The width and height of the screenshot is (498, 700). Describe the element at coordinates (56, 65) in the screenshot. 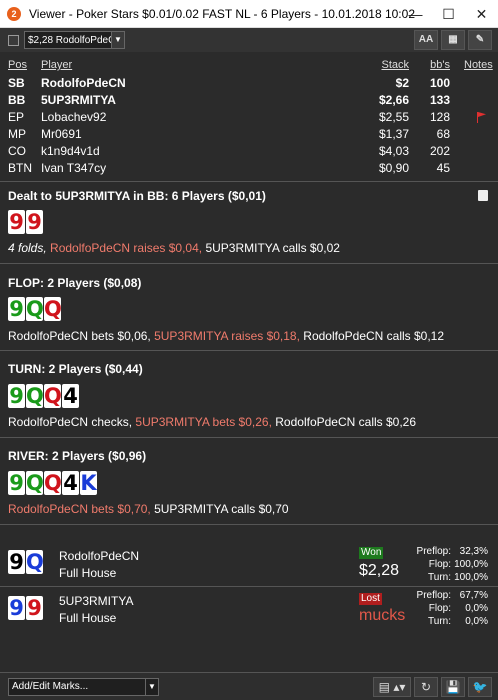

I see `header-player: Player` at that location.